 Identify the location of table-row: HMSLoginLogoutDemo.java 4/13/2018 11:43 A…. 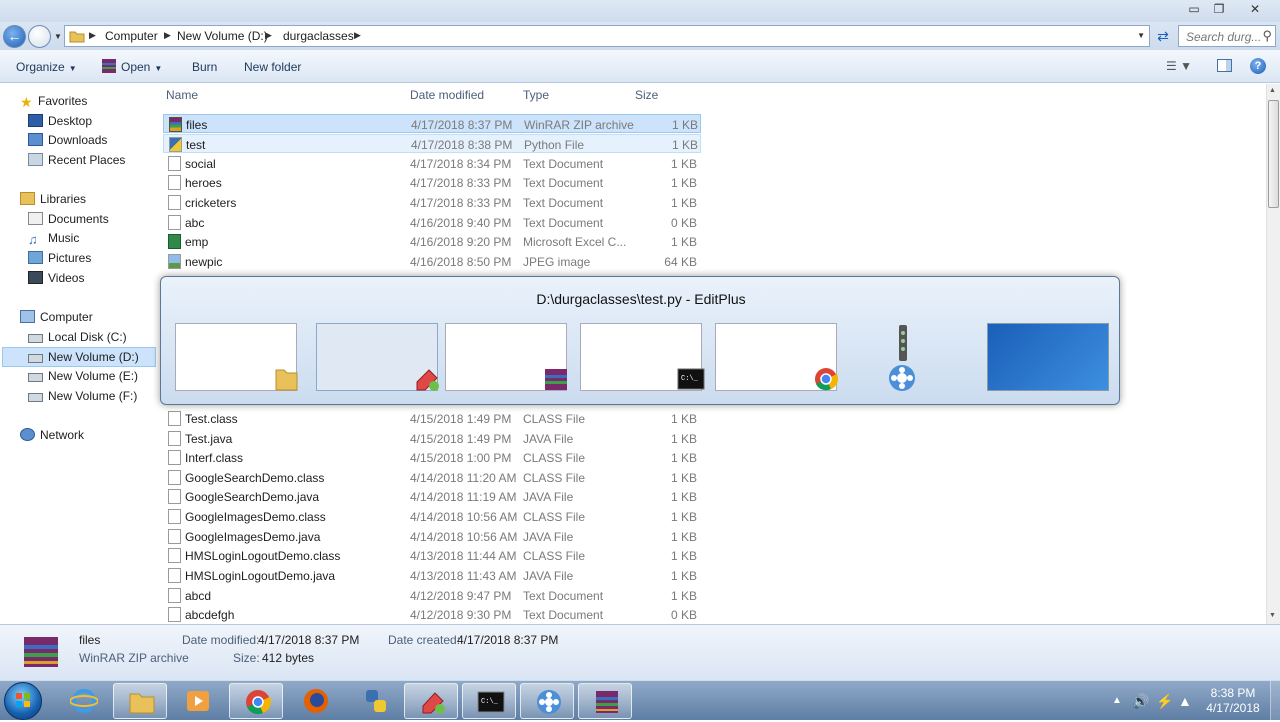
(432, 575).